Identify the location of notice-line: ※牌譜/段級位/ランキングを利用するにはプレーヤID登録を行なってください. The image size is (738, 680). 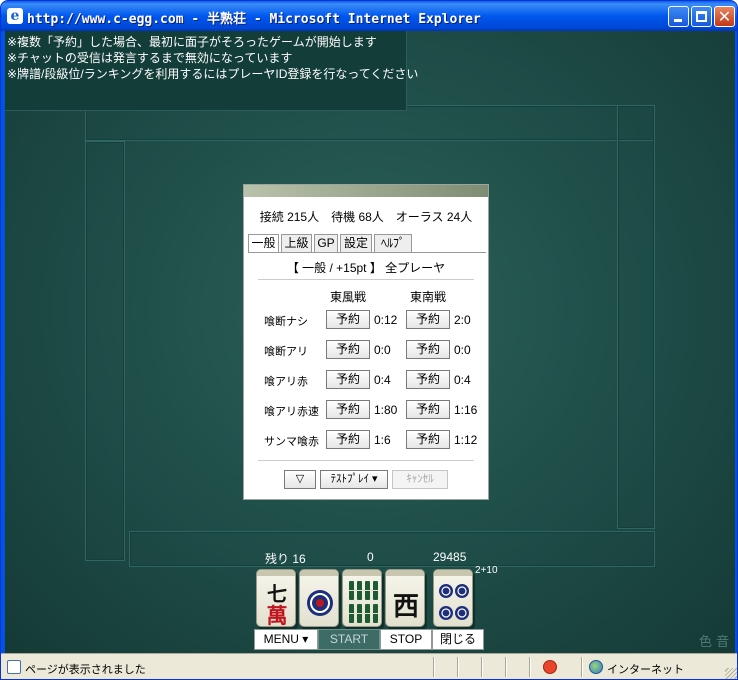
(213, 74).